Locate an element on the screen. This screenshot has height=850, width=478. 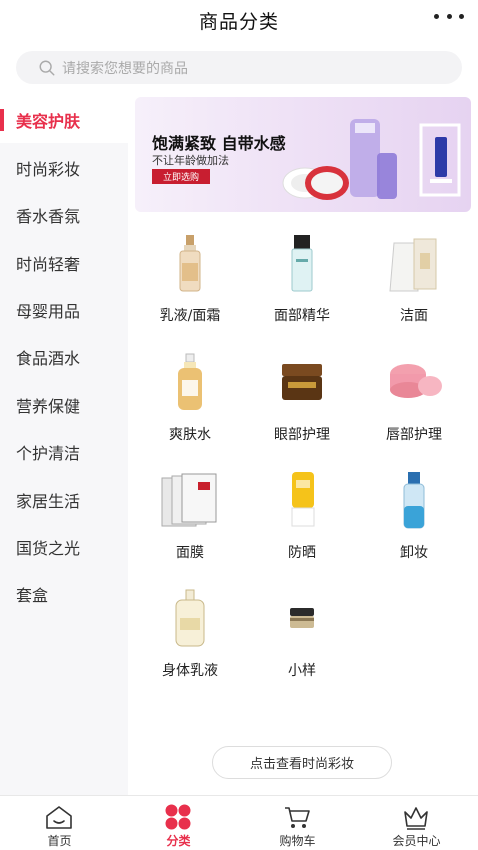
category-cleanser: 洁面 is located at coordinates (414, 283).